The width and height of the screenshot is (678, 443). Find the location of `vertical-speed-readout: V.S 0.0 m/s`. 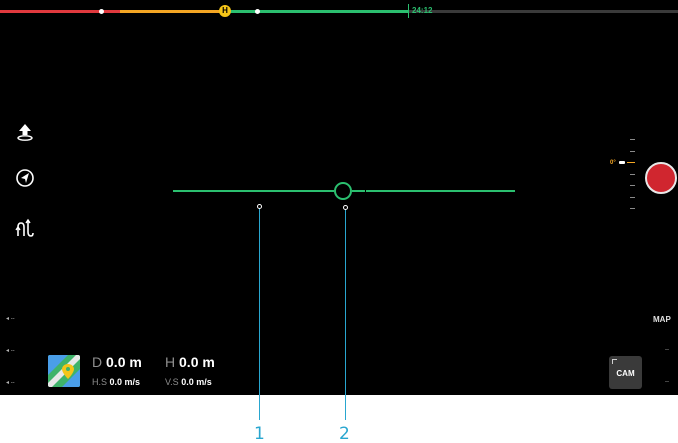

vertical-speed-readout: V.S 0.0 m/s is located at coordinates (188, 382).